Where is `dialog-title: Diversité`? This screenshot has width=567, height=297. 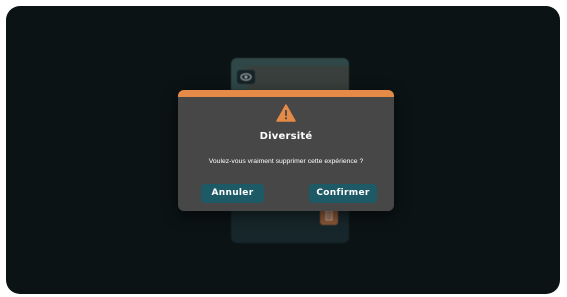 dialog-title: Diversité is located at coordinates (286, 136).